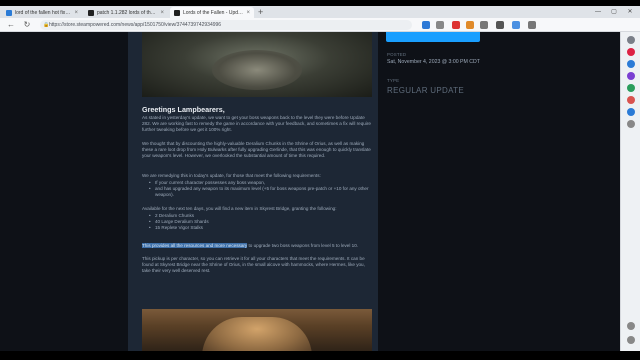 Image resolution: width=640 pixels, height=360 pixels. What do you see at coordinates (440, 25) in the screenshot?
I see `star-icon` at bounding box center [440, 25].